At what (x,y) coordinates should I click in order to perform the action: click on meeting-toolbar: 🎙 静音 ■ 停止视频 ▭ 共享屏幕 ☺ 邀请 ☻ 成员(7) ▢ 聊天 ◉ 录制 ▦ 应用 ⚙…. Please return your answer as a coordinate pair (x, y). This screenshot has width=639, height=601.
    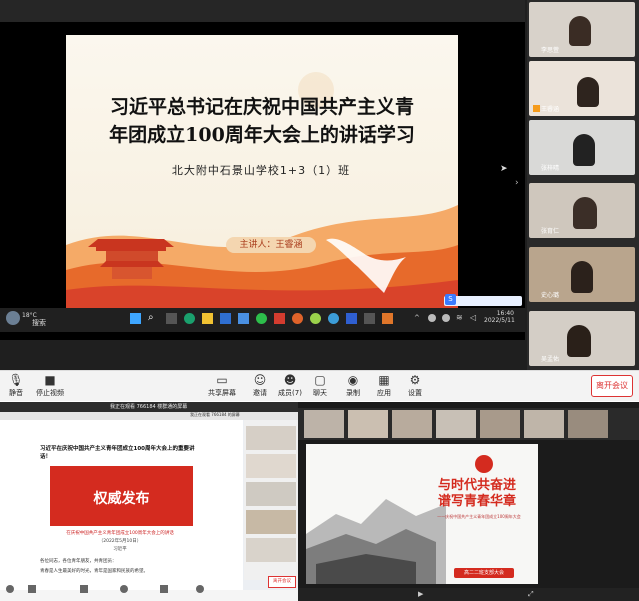
    Looking at the image, I should click on (319, 385).